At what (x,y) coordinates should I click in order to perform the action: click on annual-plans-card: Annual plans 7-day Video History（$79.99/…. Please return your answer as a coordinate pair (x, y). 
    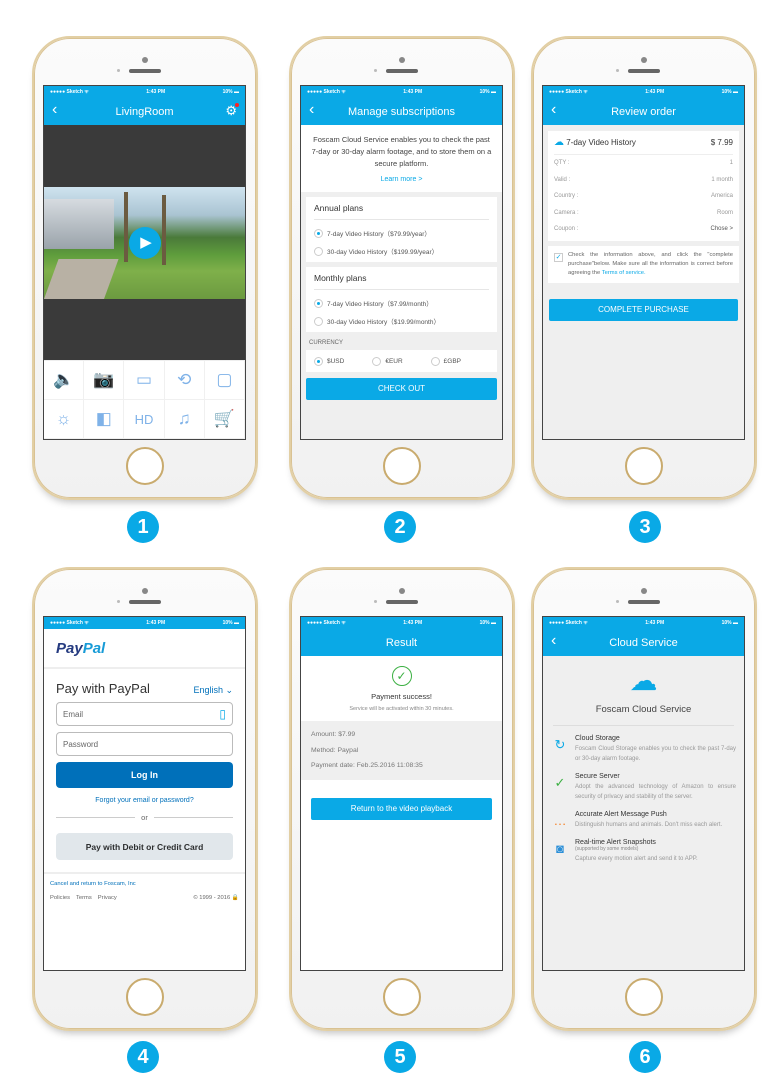
    Looking at the image, I should click on (401, 229).